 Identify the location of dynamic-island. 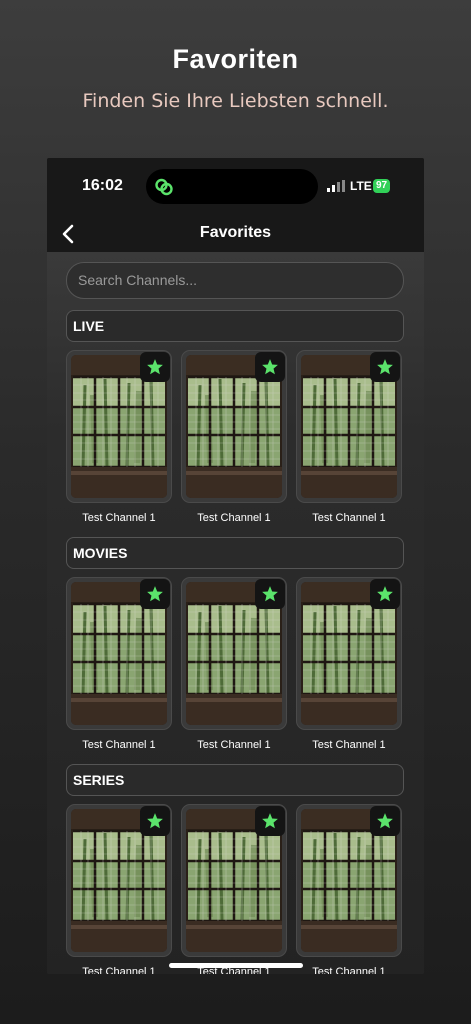
(232, 186).